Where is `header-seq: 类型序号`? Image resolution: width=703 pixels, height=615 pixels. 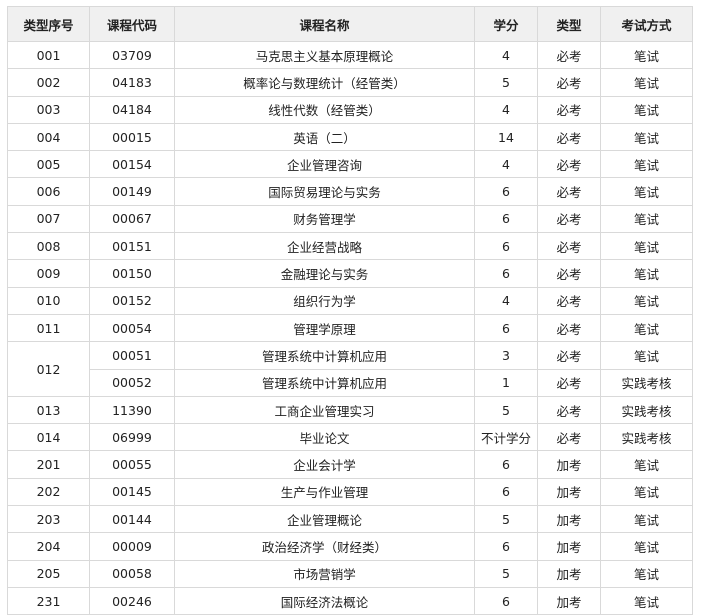 header-seq: 类型序号 is located at coordinates (48, 24).